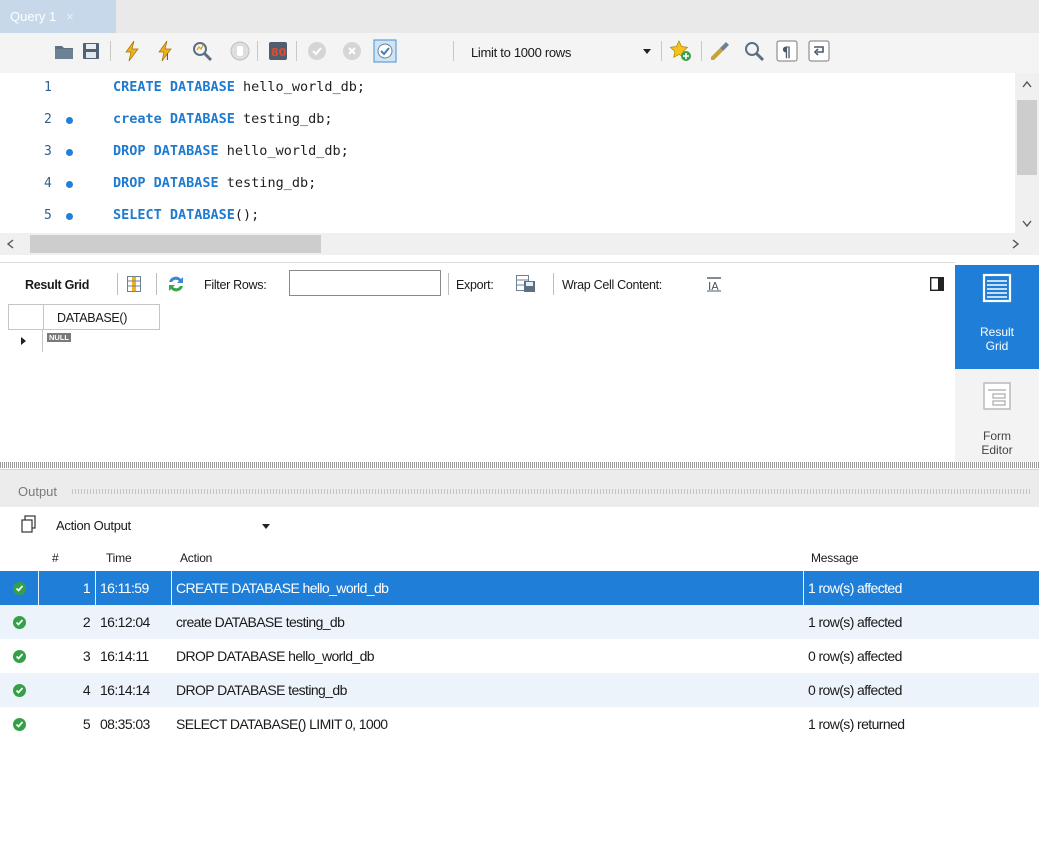 The height and width of the screenshot is (846, 1039). What do you see at coordinates (10, 245) in the screenshot?
I see `chevron-left-icon` at bounding box center [10, 245].